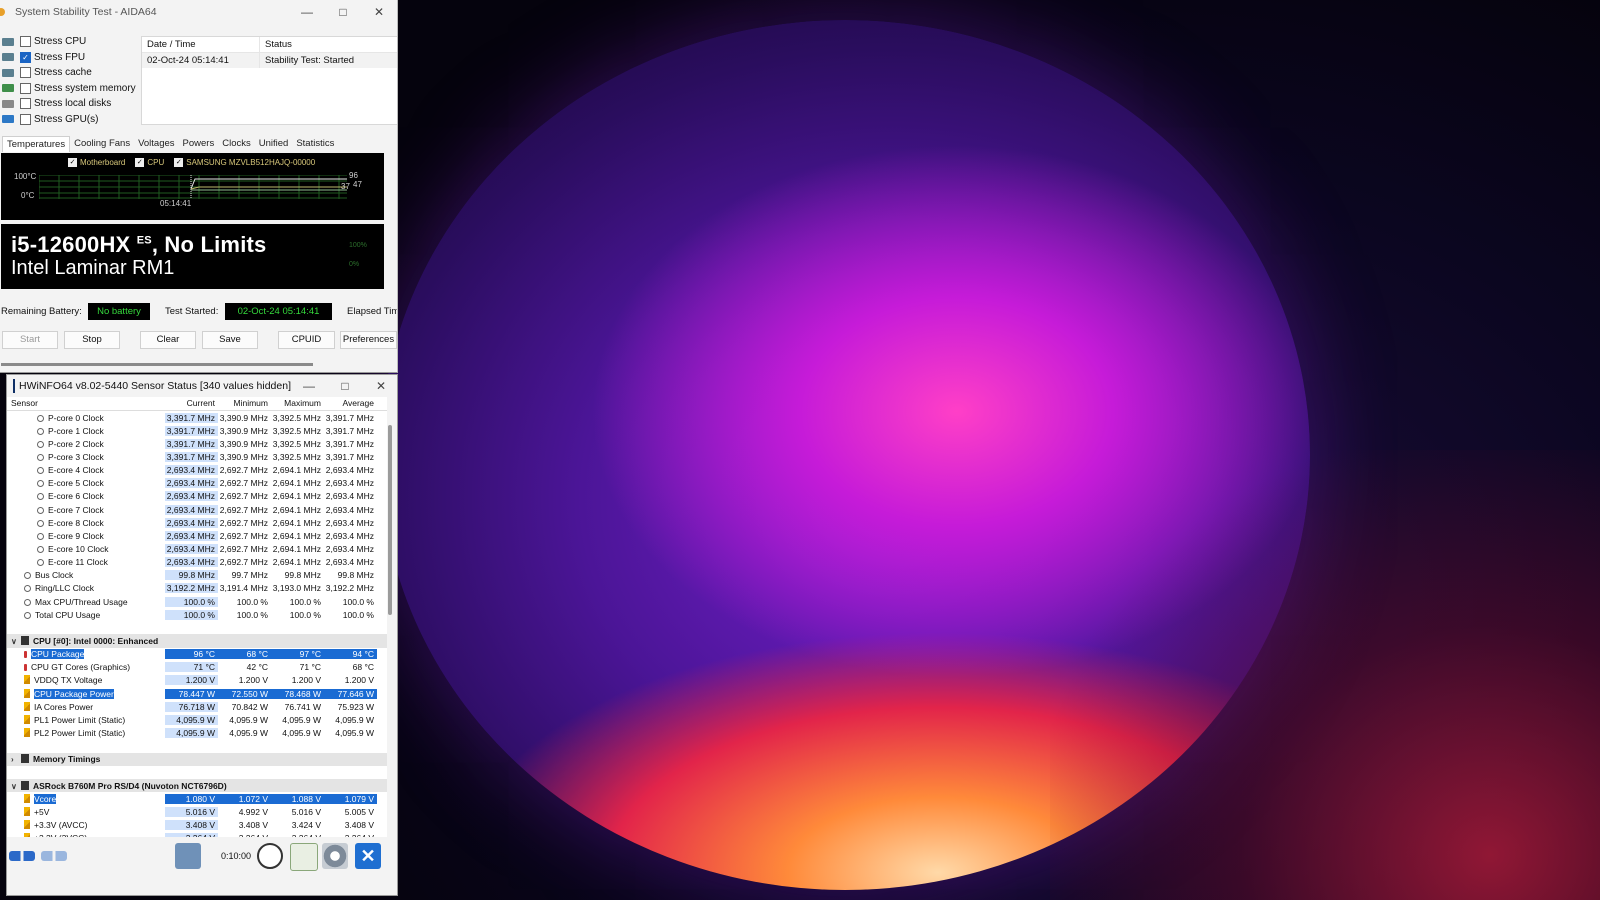 The height and width of the screenshot is (900, 1600). I want to click on tab-statistics: Statistics, so click(315, 144).